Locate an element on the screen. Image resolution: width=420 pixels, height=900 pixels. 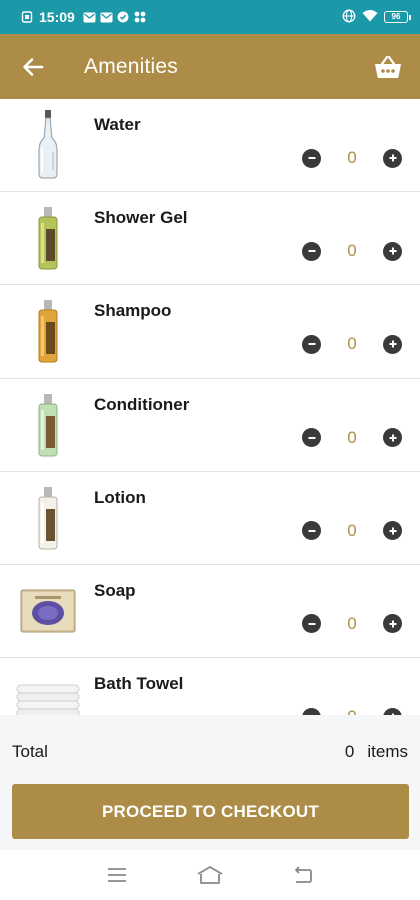
list-item: Shampoo 0 is located at coordinates (210, 332).